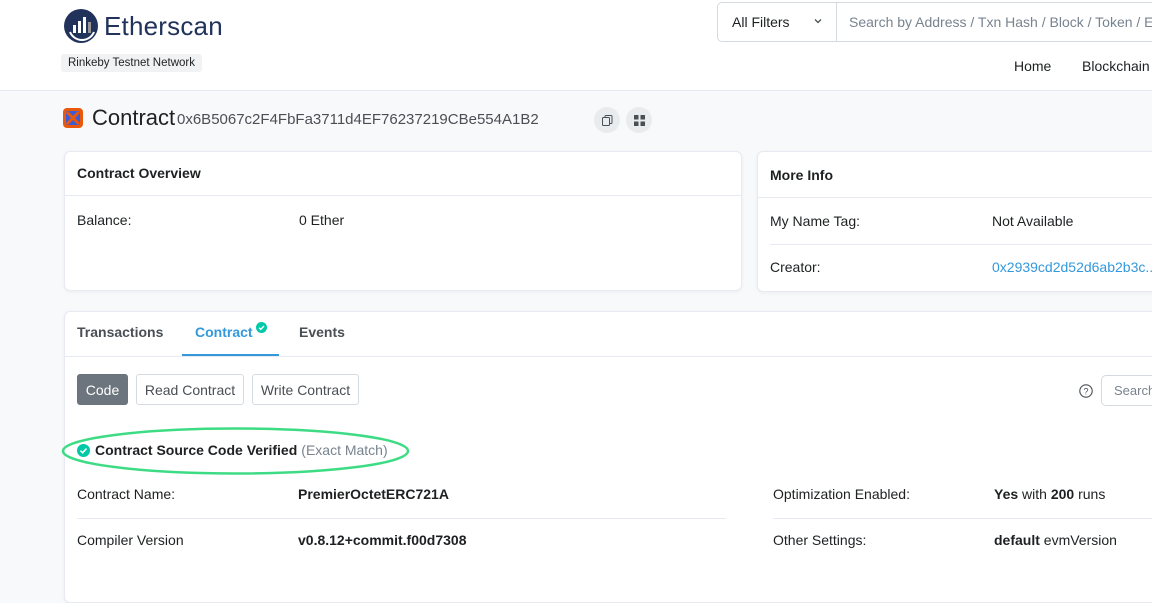 Image resolution: width=1152 pixels, height=603 pixels. Describe the element at coordinates (131, 63) in the screenshot. I see `network-badge: Rinkeby Testnet Network` at that location.